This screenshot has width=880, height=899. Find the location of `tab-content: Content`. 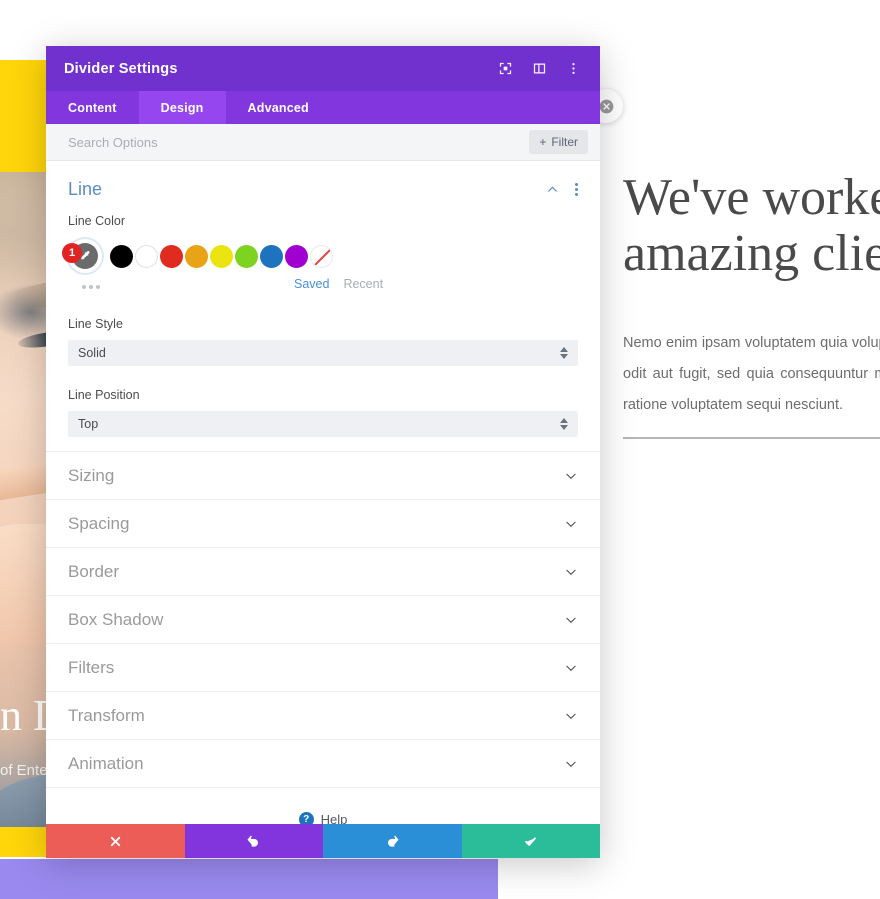

tab-content: Content is located at coordinates (92, 107).